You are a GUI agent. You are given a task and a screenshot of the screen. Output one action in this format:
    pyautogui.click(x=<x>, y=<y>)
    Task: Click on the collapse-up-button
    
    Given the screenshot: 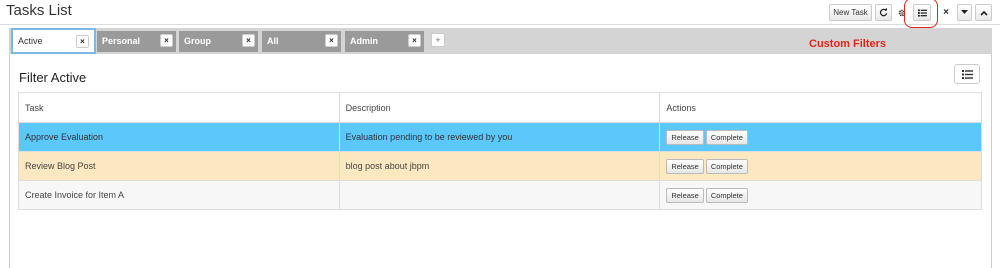 What is the action you would take?
    pyautogui.click(x=983, y=12)
    